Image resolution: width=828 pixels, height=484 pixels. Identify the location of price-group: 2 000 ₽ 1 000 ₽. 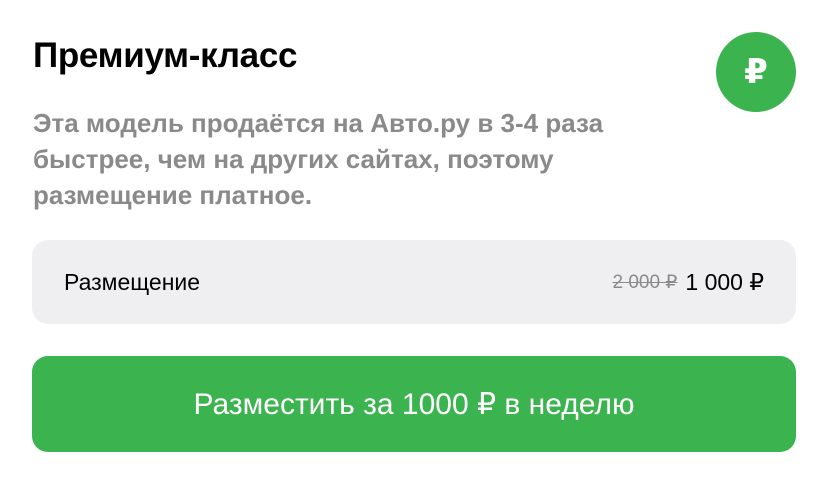
(688, 282).